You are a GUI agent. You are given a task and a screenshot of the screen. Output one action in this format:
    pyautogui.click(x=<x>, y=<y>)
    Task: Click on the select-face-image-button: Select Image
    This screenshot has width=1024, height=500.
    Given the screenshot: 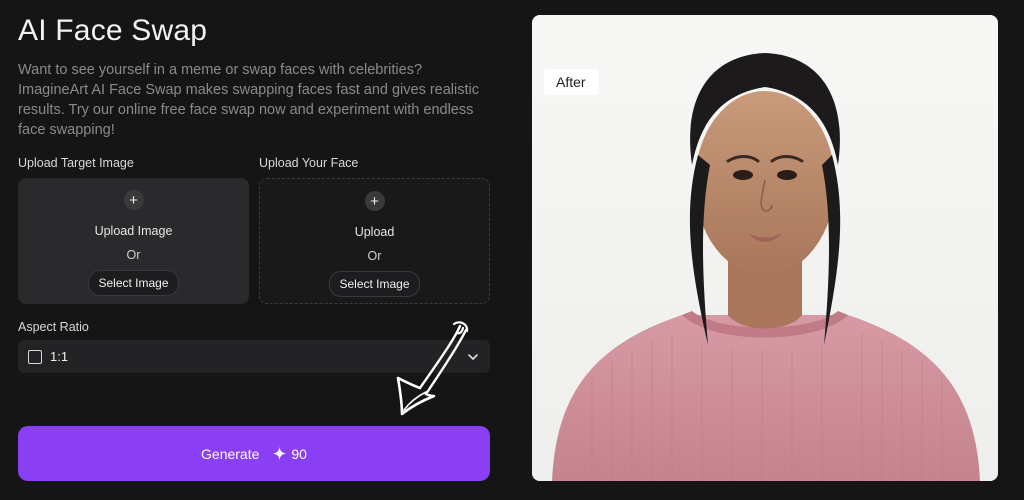 What is the action you would take?
    pyautogui.click(x=374, y=284)
    